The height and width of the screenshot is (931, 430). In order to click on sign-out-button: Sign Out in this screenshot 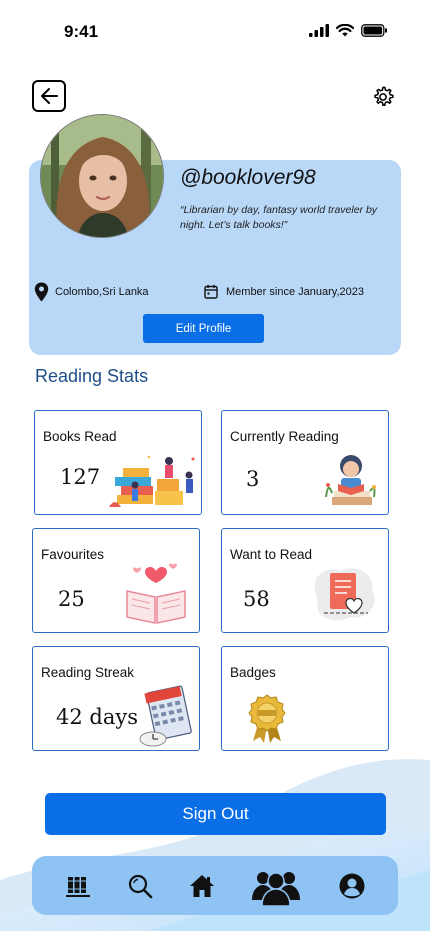, I will do `click(215, 814)`.